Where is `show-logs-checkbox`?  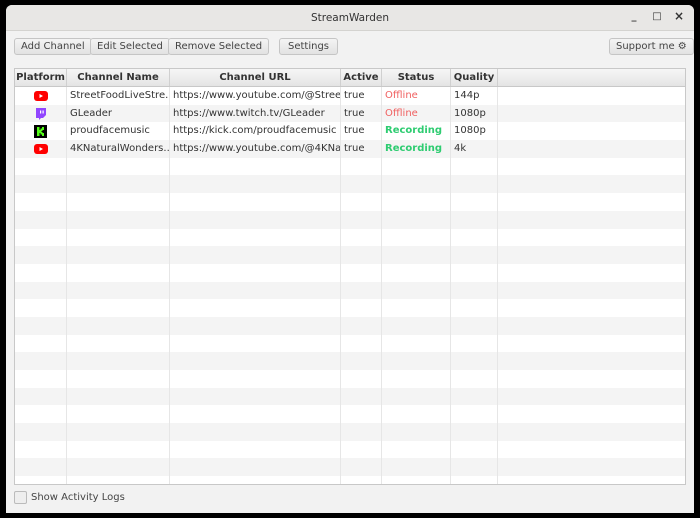 show-logs-checkbox is located at coordinates (20, 497).